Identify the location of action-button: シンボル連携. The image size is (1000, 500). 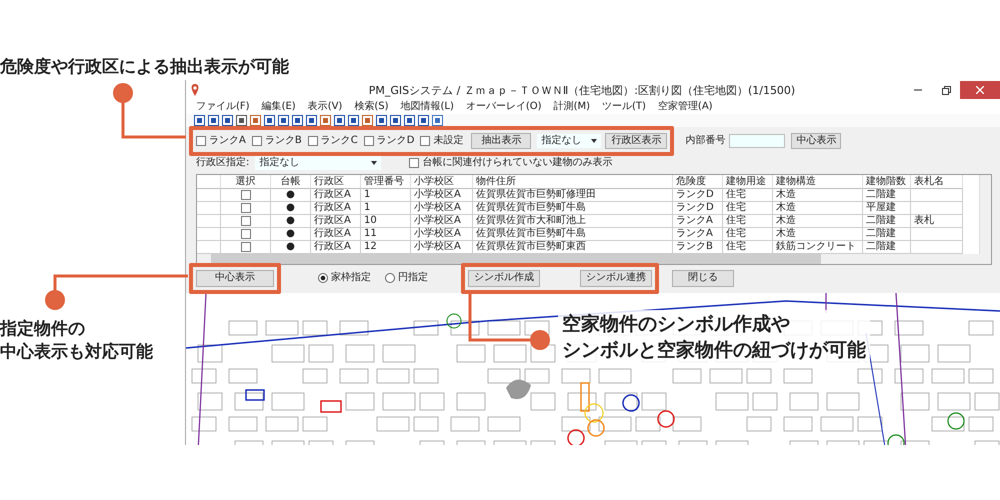
(616, 278).